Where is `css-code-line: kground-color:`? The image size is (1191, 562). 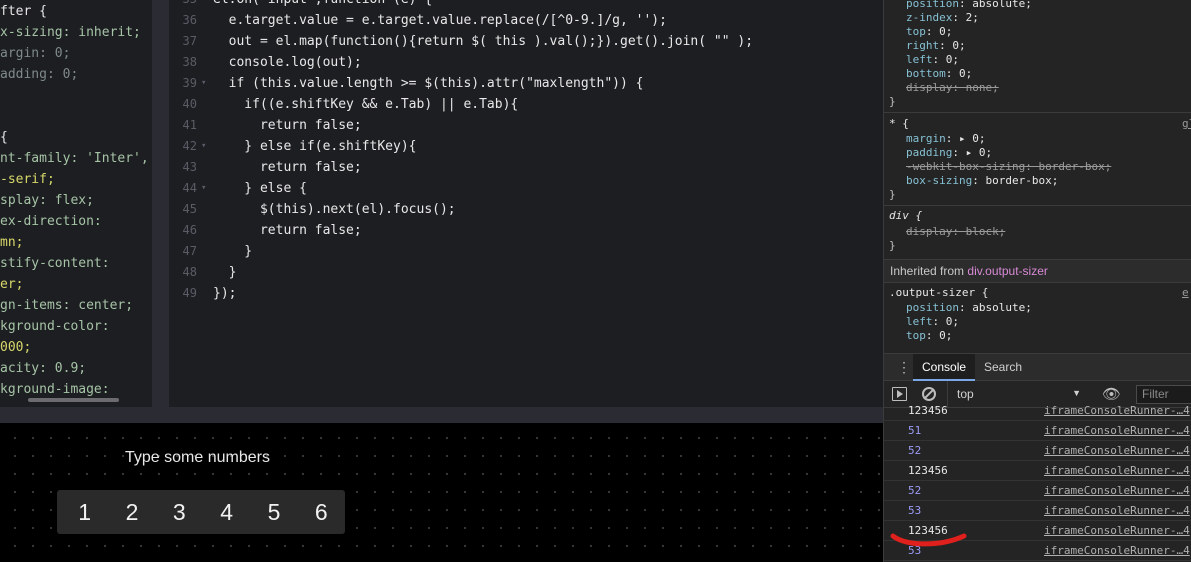
css-code-line: kground-color: is located at coordinates (55, 326).